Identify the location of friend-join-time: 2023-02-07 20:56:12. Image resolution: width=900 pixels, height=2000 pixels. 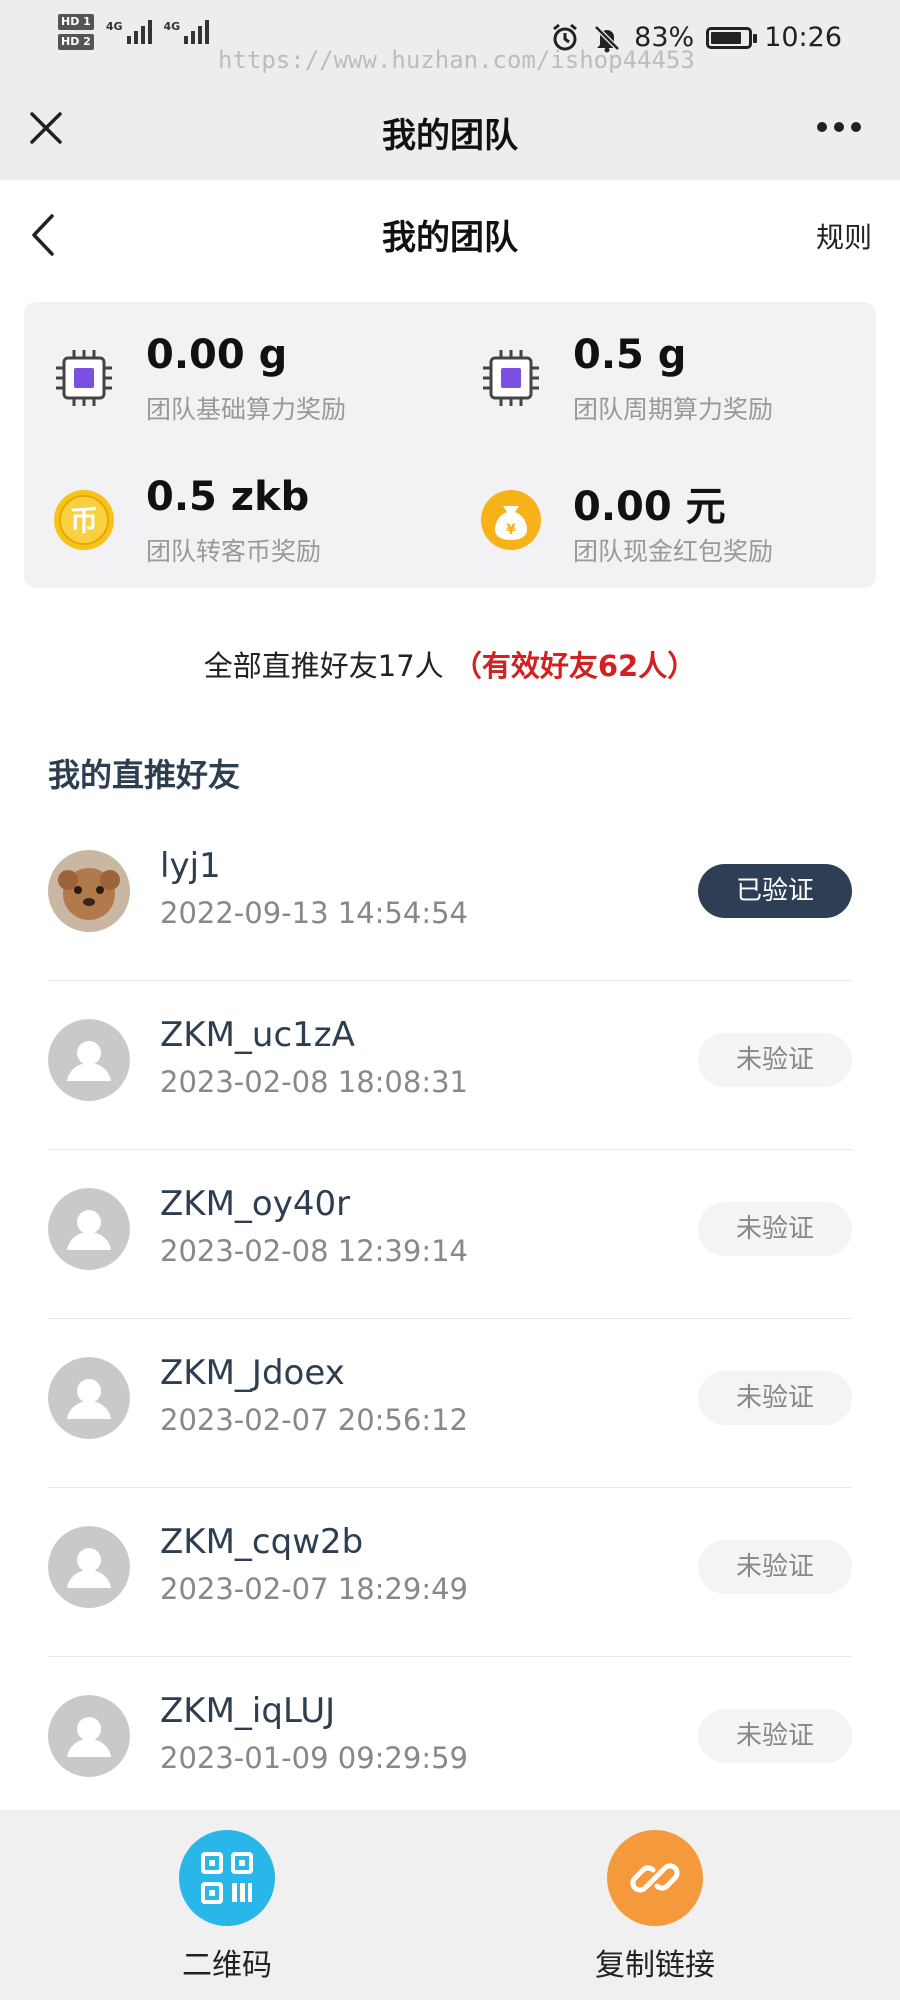
(314, 1420).